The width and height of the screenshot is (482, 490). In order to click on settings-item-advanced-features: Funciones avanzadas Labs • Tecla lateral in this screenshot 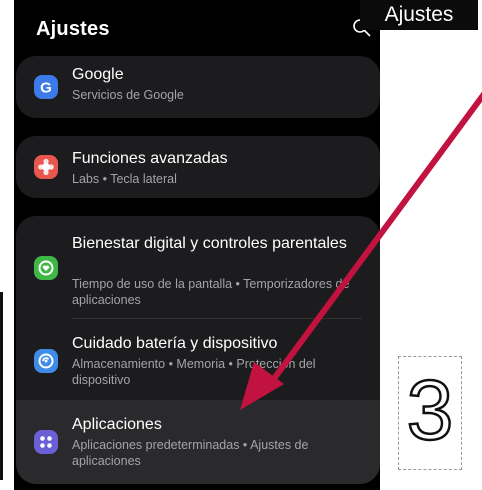, I will do `click(198, 167)`.